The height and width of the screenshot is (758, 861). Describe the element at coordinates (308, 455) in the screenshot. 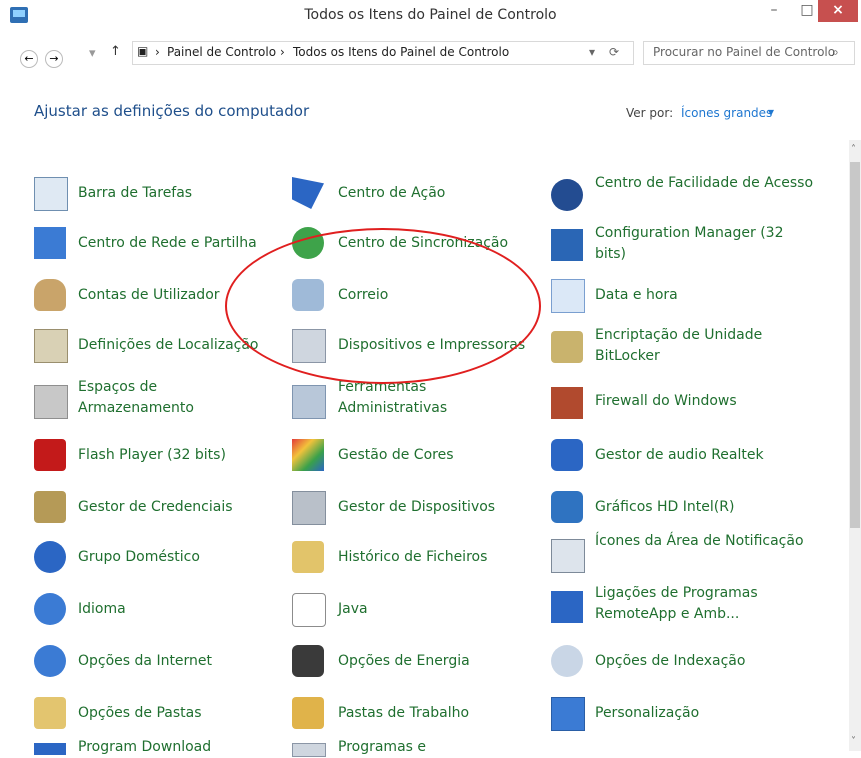

I see `color-management-icon` at that location.